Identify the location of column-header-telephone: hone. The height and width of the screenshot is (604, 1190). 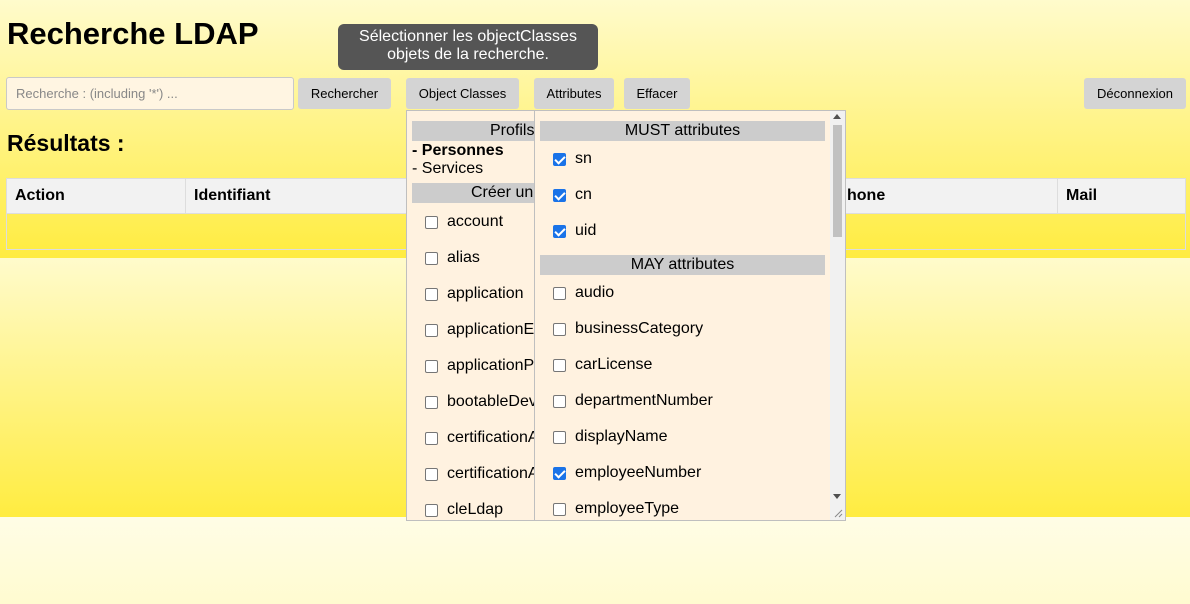
(948, 196).